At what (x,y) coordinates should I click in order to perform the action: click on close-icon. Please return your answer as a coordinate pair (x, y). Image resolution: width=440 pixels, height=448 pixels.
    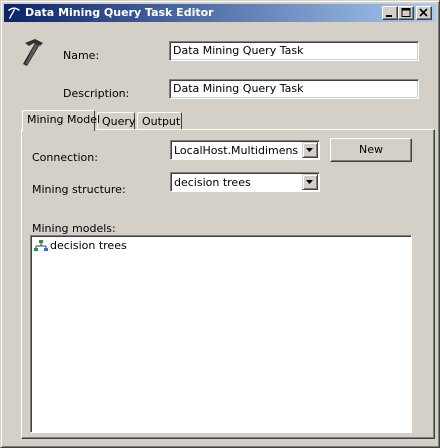
    Looking at the image, I should click on (423, 12).